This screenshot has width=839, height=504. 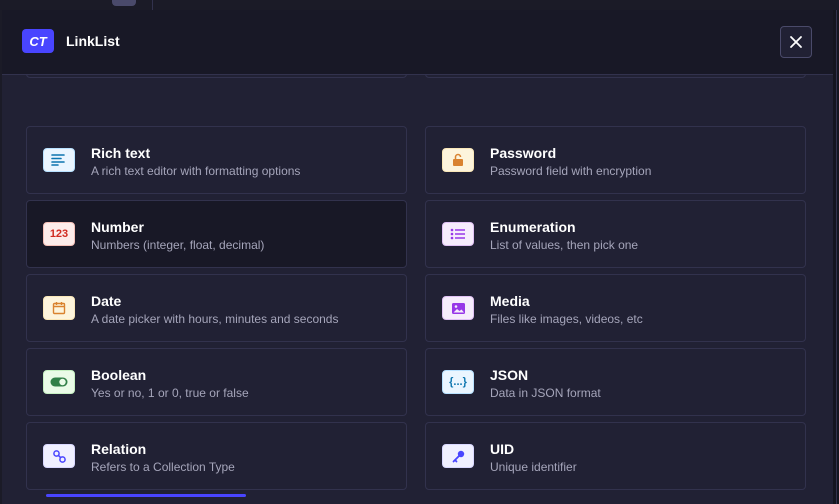 What do you see at coordinates (124, 3) in the screenshot?
I see `background-count-badge` at bounding box center [124, 3].